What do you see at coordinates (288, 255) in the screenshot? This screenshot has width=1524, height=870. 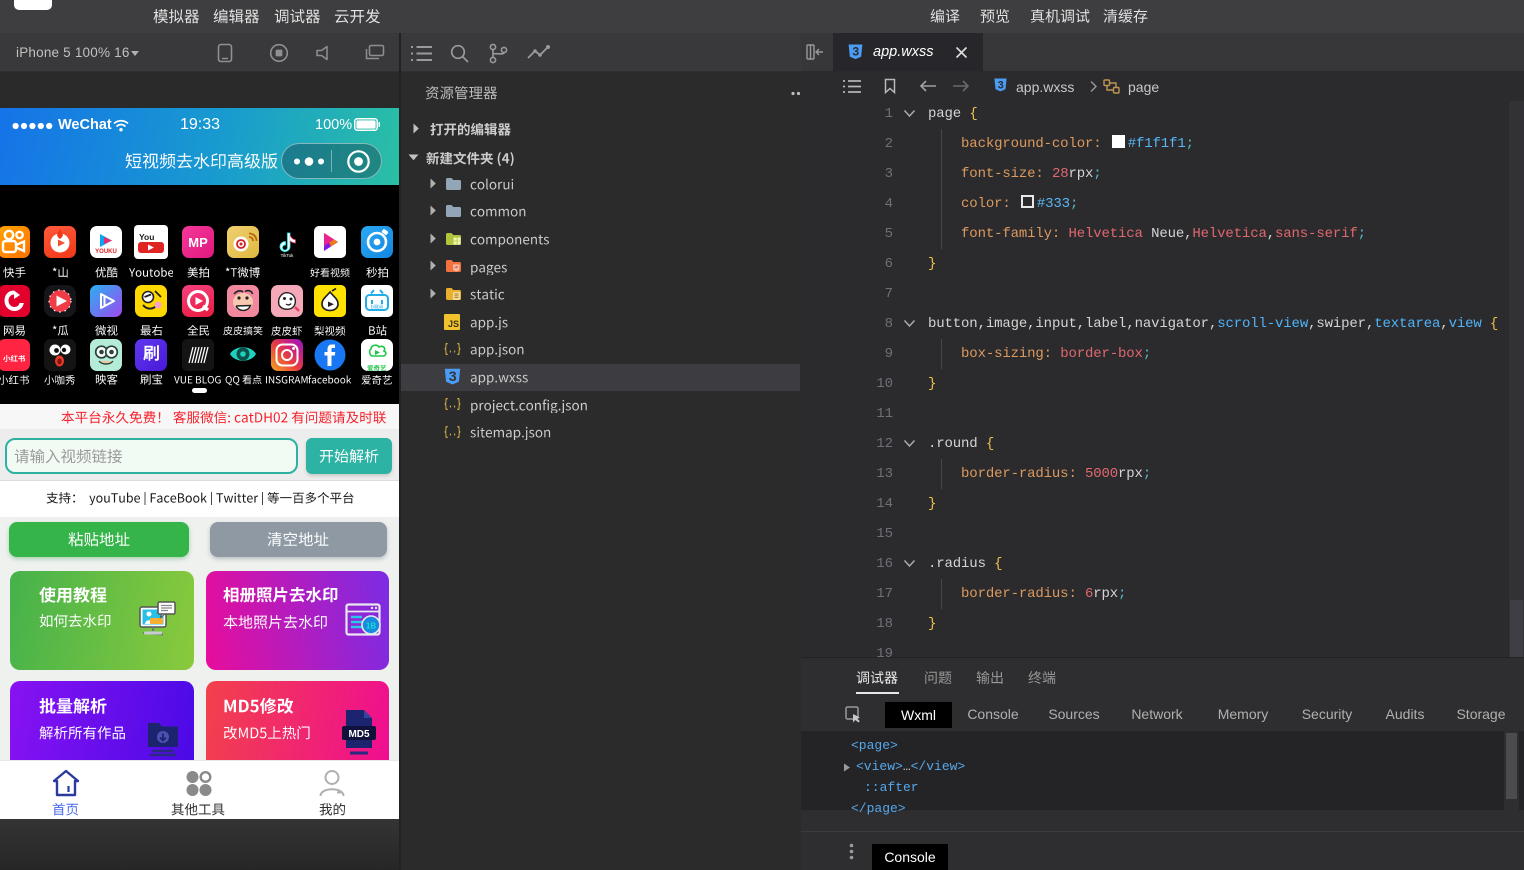 I see `svg-text: TikTok` at bounding box center [288, 255].